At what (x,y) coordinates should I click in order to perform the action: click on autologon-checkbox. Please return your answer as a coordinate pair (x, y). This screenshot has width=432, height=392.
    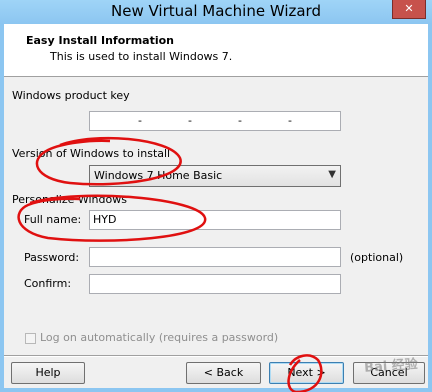
    Looking at the image, I should click on (30, 338).